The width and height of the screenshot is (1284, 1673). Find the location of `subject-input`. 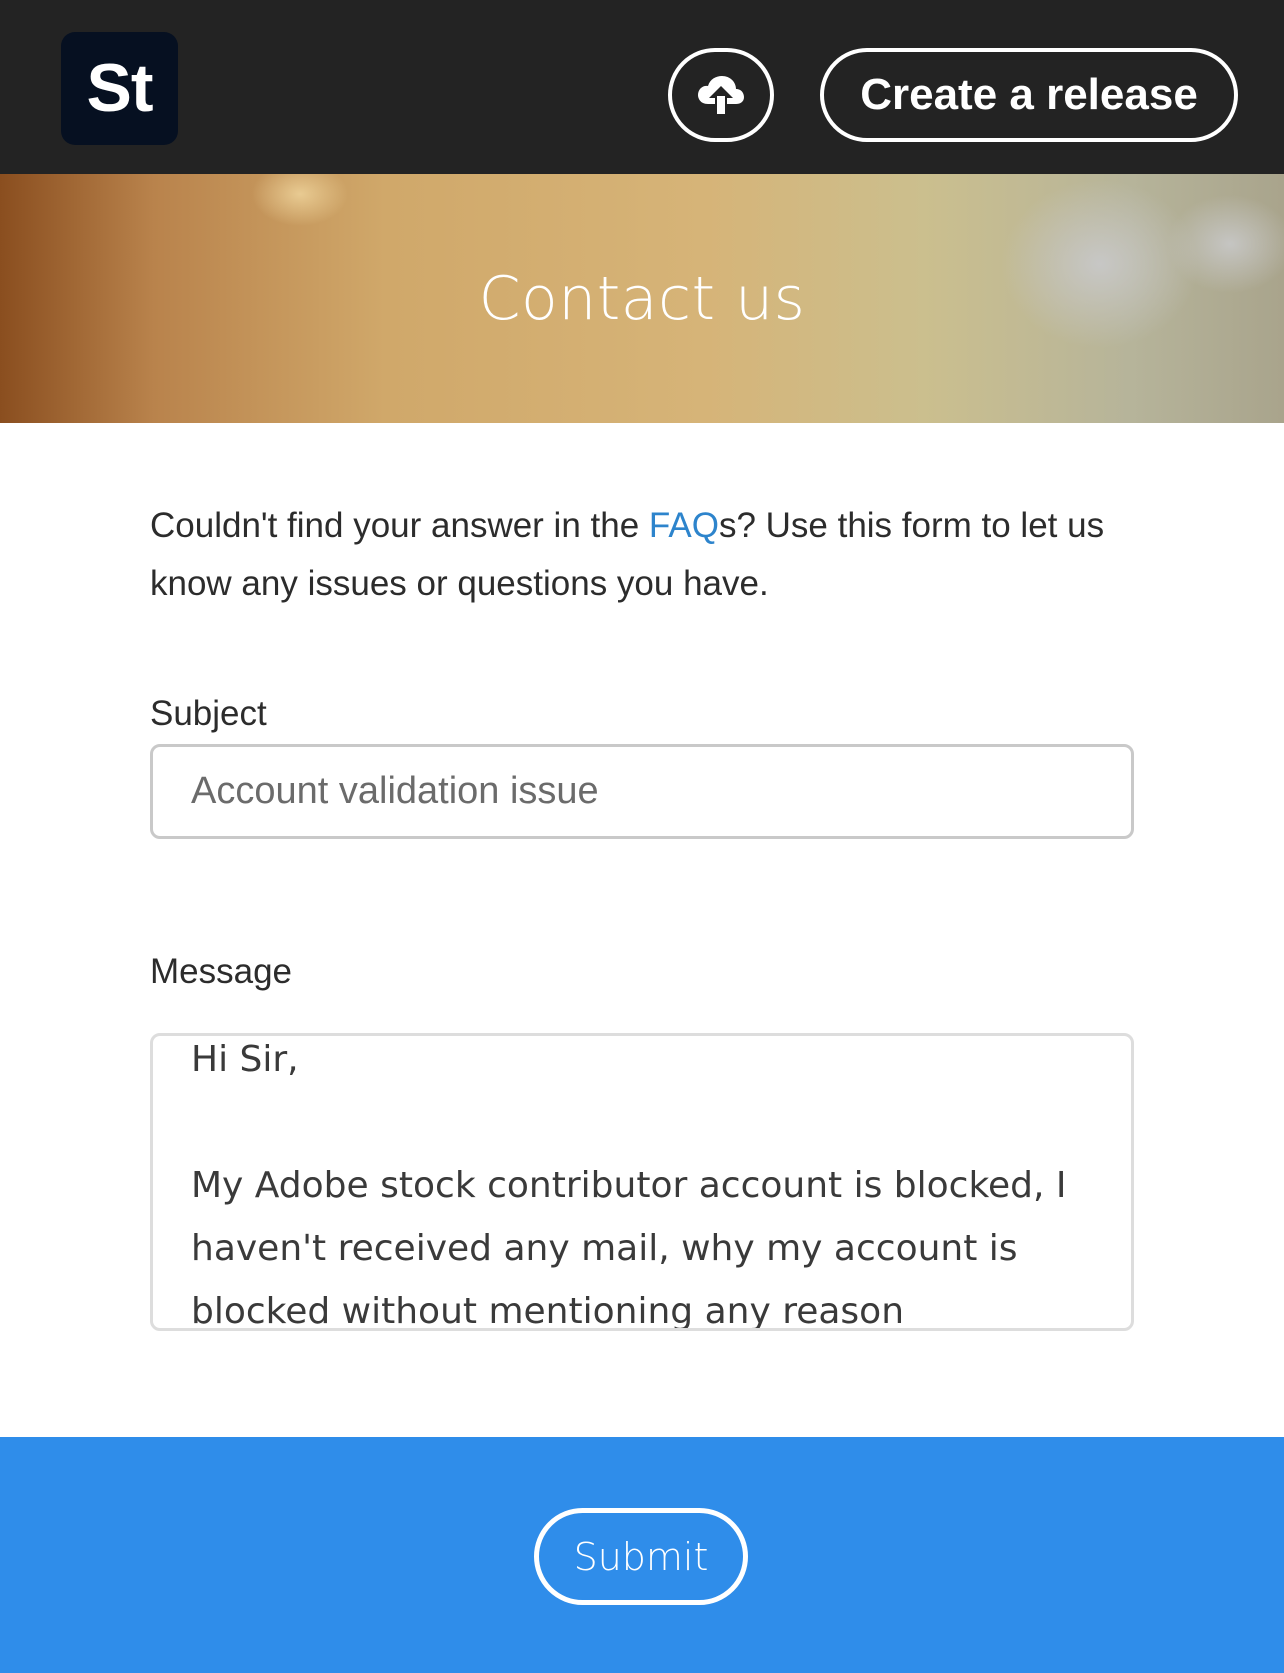

subject-input is located at coordinates (642, 791).